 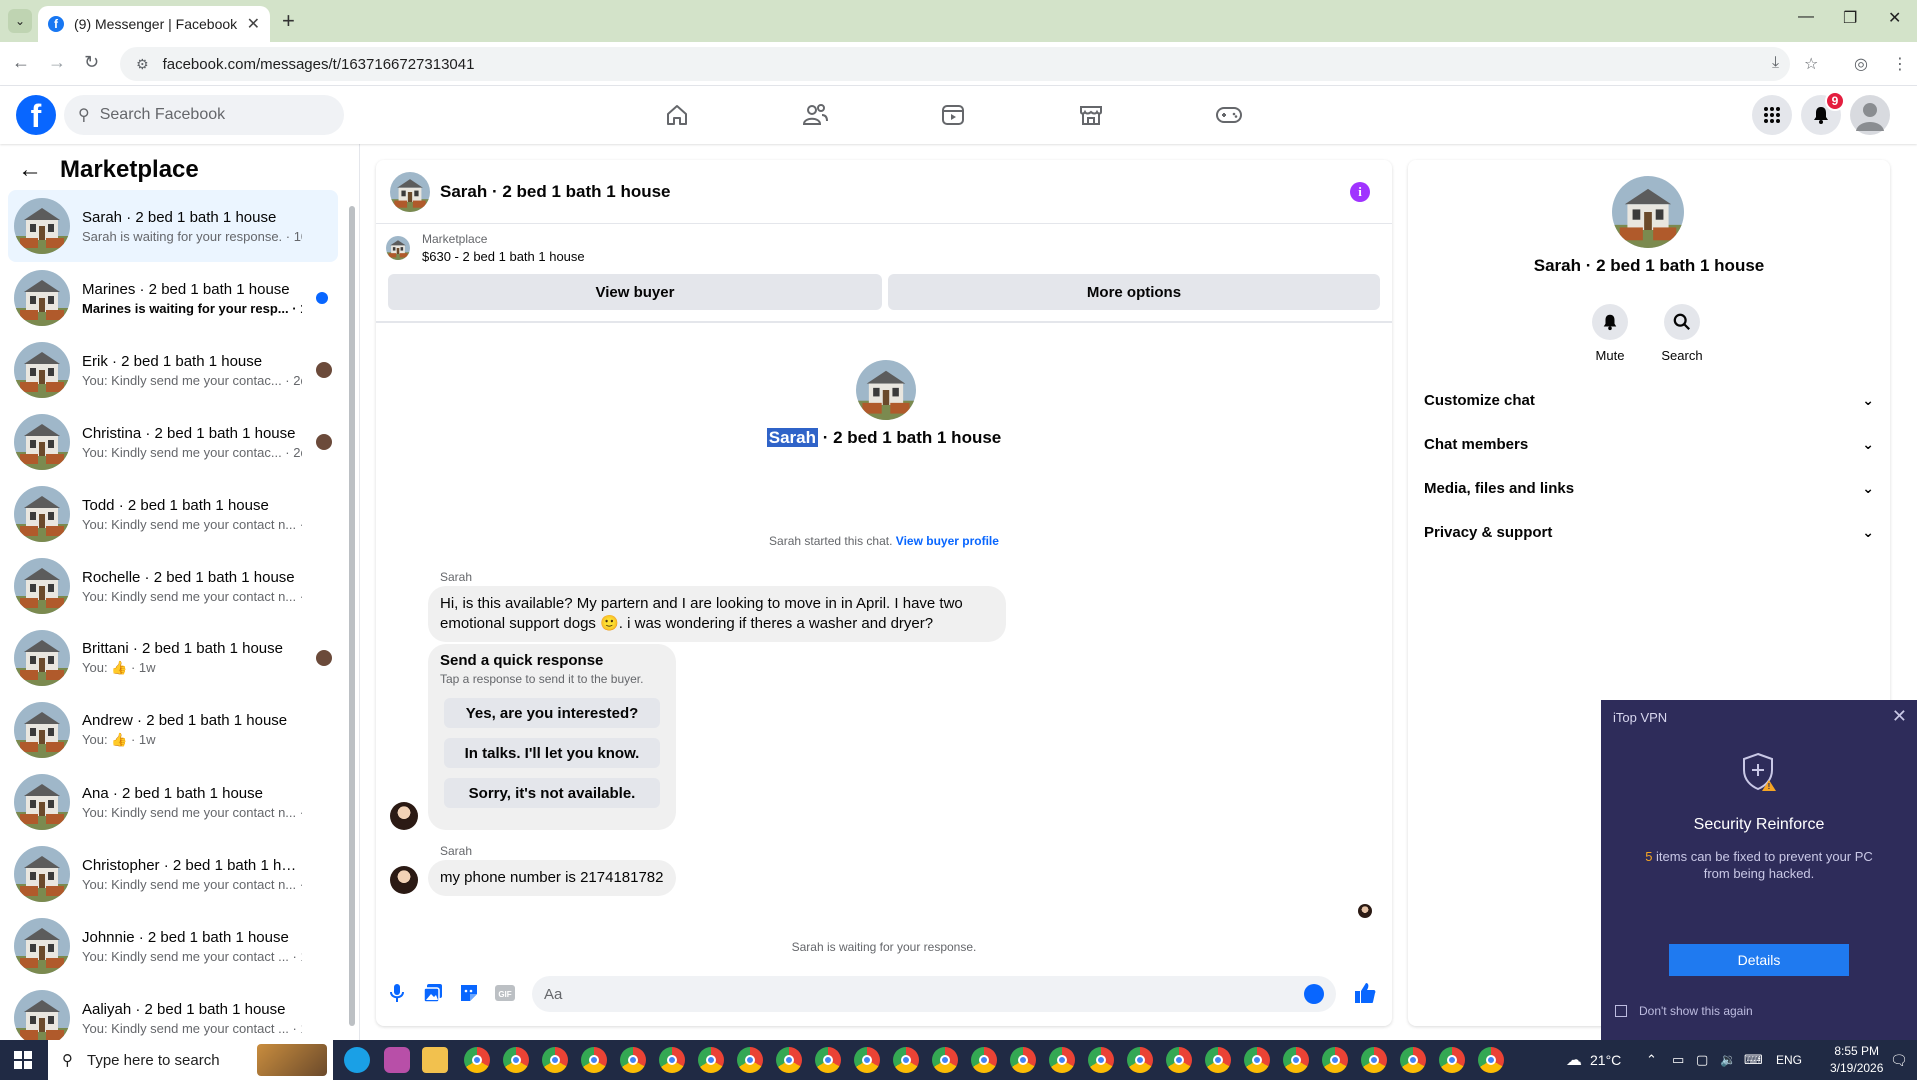 What do you see at coordinates (91, 62) in the screenshot?
I see `reload-icon: ↻` at bounding box center [91, 62].